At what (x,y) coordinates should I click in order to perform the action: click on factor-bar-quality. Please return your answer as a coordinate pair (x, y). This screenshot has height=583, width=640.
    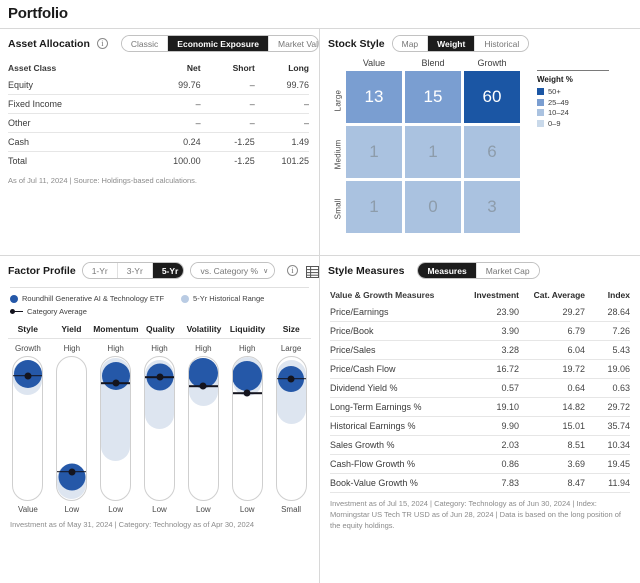
    Looking at the image, I should click on (159, 428).